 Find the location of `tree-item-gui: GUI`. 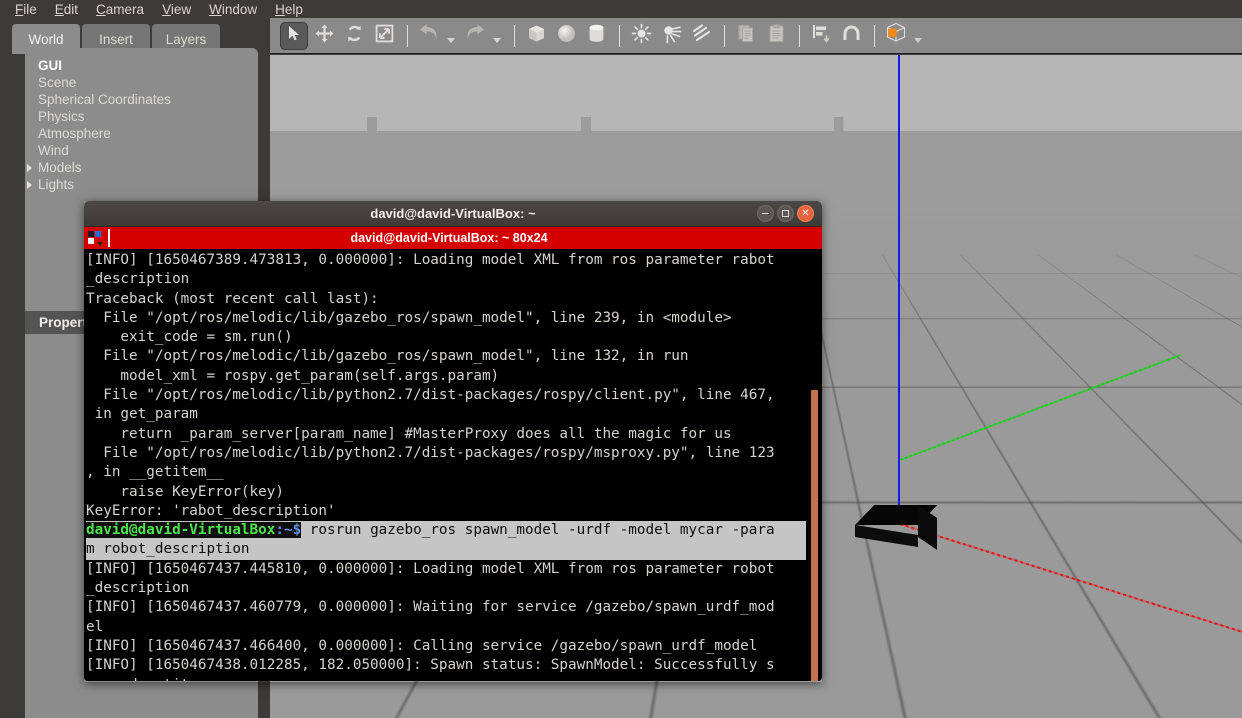

tree-item-gui: GUI is located at coordinates (141, 65).